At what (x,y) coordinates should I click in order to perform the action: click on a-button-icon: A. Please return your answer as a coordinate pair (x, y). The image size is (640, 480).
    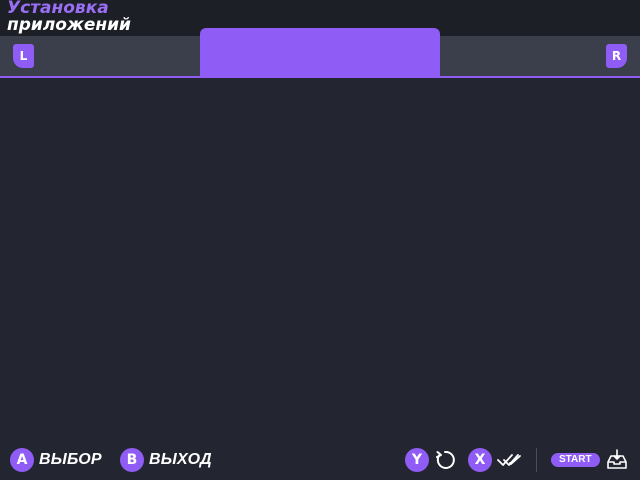
    Looking at the image, I should click on (22, 460).